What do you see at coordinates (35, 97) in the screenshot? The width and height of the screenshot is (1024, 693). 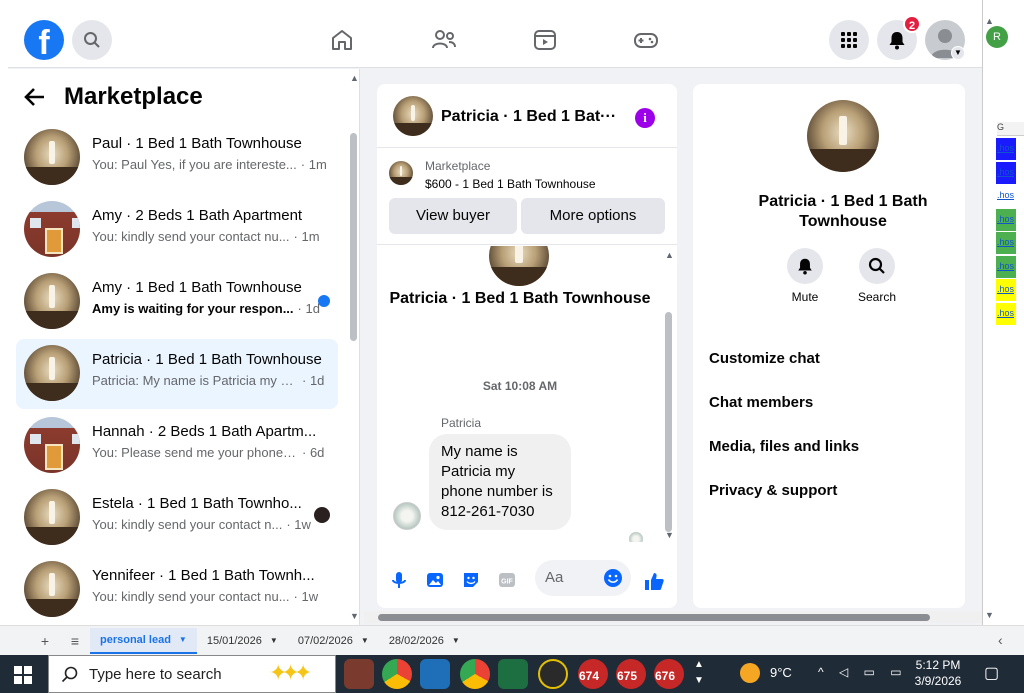 I see `back-arrow-icon` at bounding box center [35, 97].